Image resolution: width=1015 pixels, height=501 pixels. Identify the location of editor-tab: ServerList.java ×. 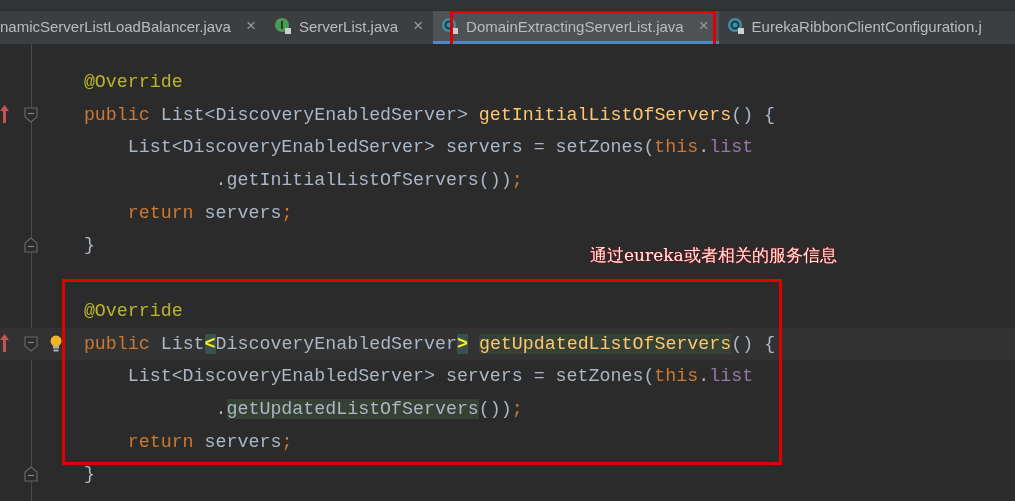
(349, 27).